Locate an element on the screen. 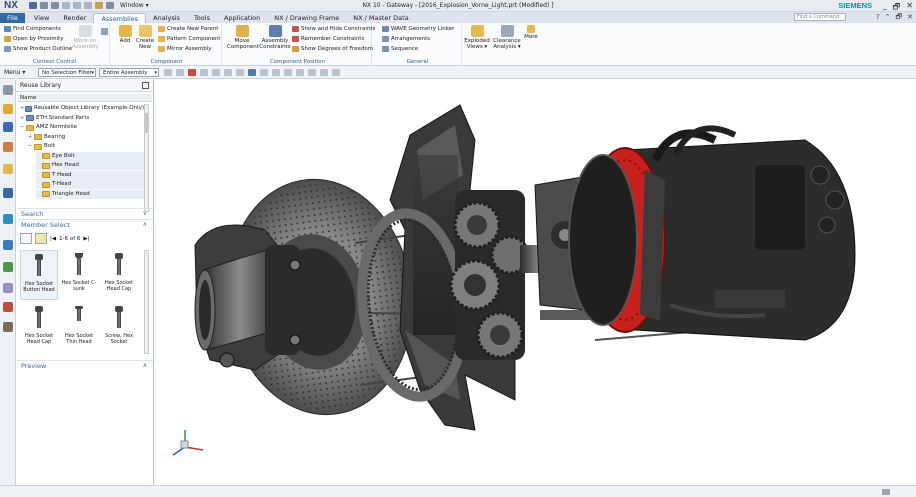 The width and height of the screenshot is (916, 497). view-mode-dropdown is located at coordinates (26, 238).